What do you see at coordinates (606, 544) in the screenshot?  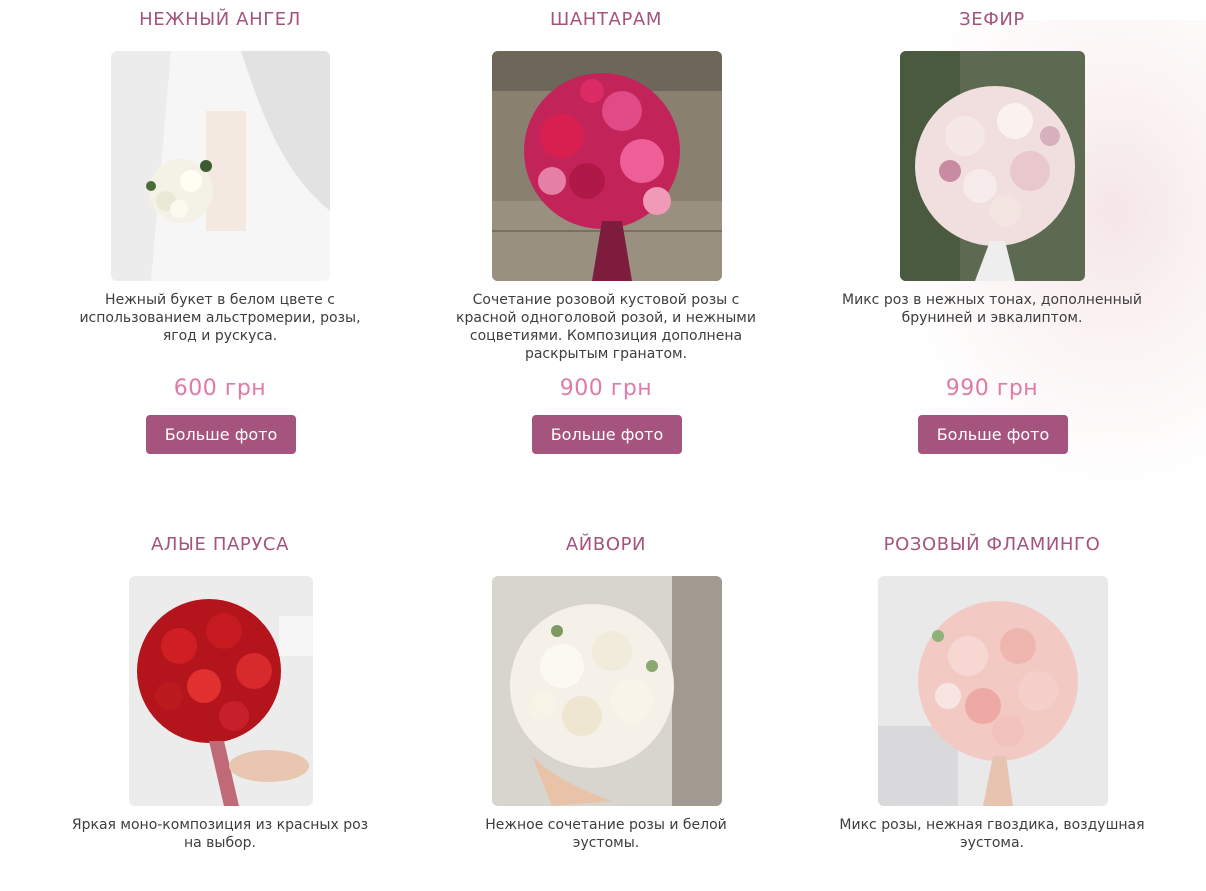 I see `product-title: АЙВОРИ` at bounding box center [606, 544].